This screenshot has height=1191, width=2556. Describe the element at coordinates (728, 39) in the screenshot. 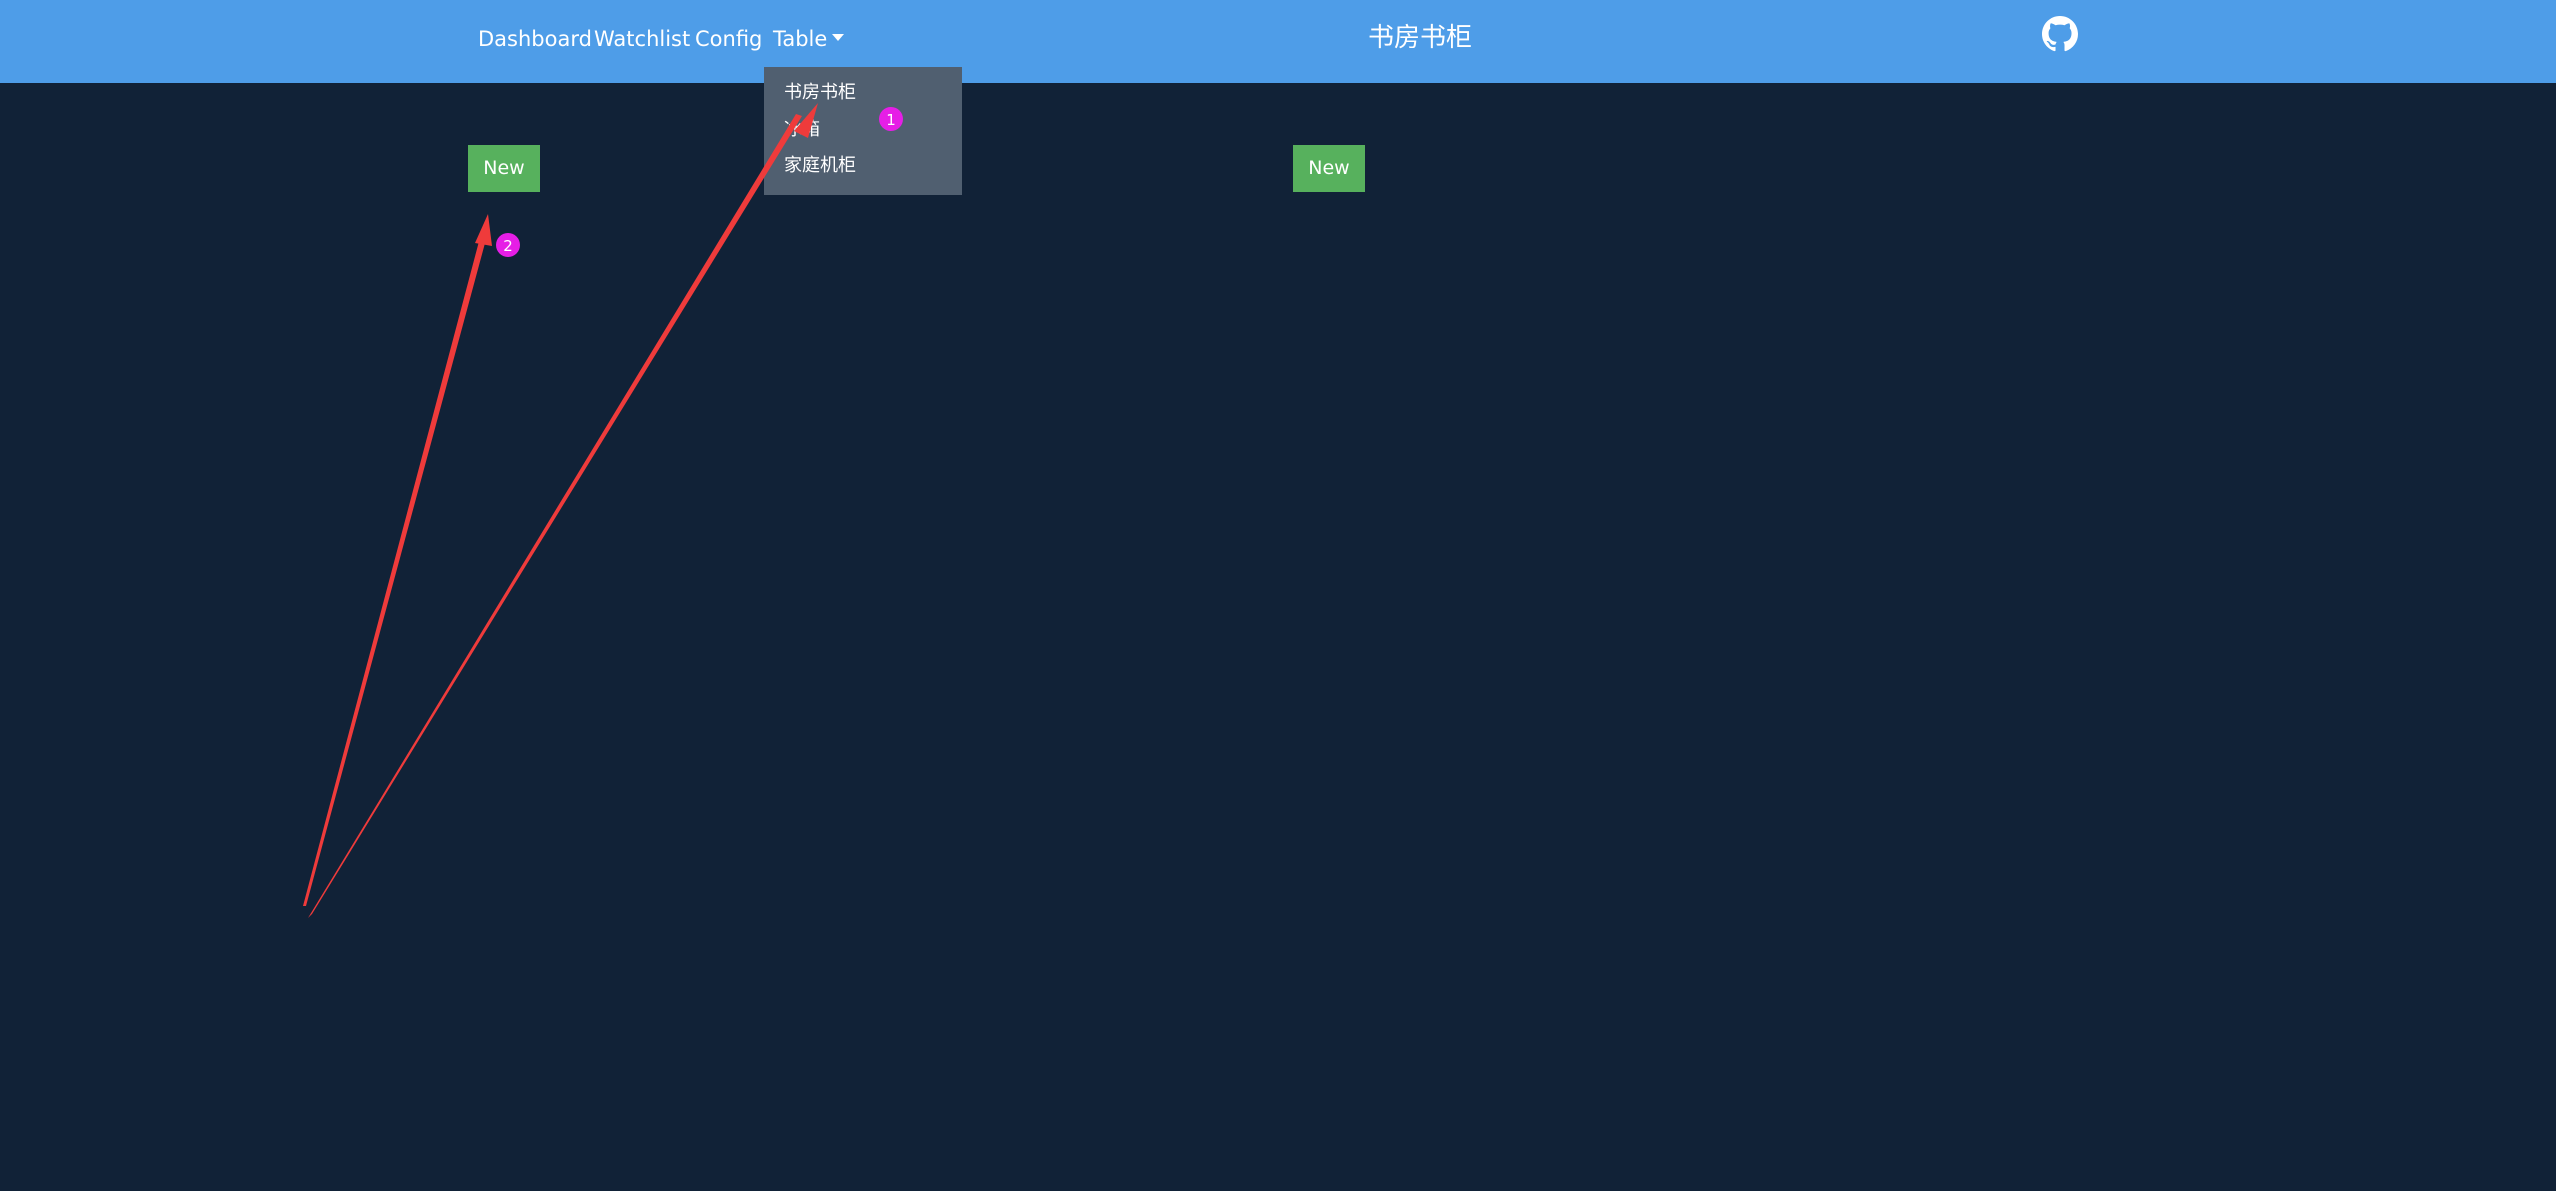

I see `nav-config-link: Config` at that location.